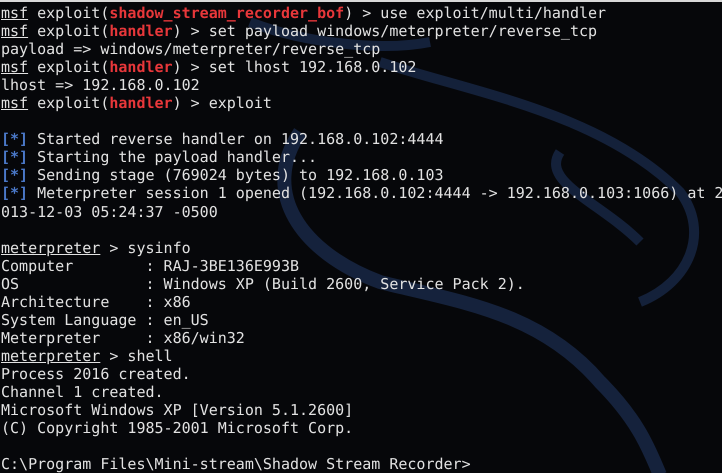 This screenshot has height=473, width=722. What do you see at coordinates (83, 392) in the screenshot?
I see `terminal-line: Channel 1 created.` at bounding box center [83, 392].